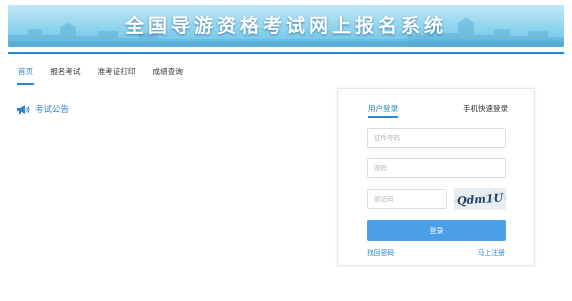 This screenshot has width=572, height=301. What do you see at coordinates (480, 199) in the screenshot?
I see `captcha-image: Qdm1U` at bounding box center [480, 199].